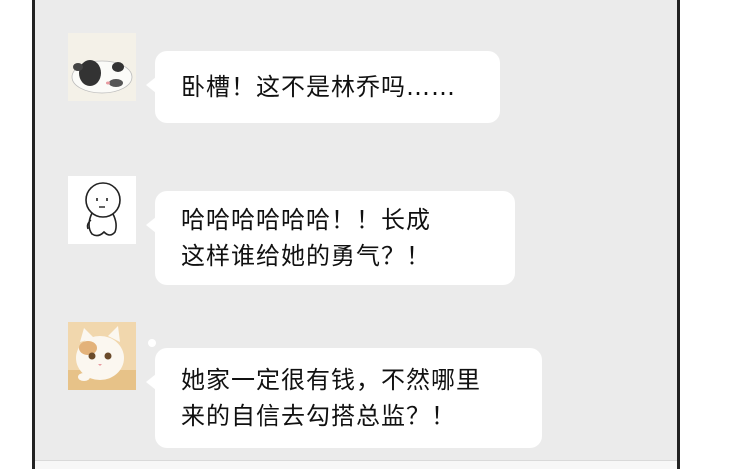  I want to click on input-bar, so click(356, 464).